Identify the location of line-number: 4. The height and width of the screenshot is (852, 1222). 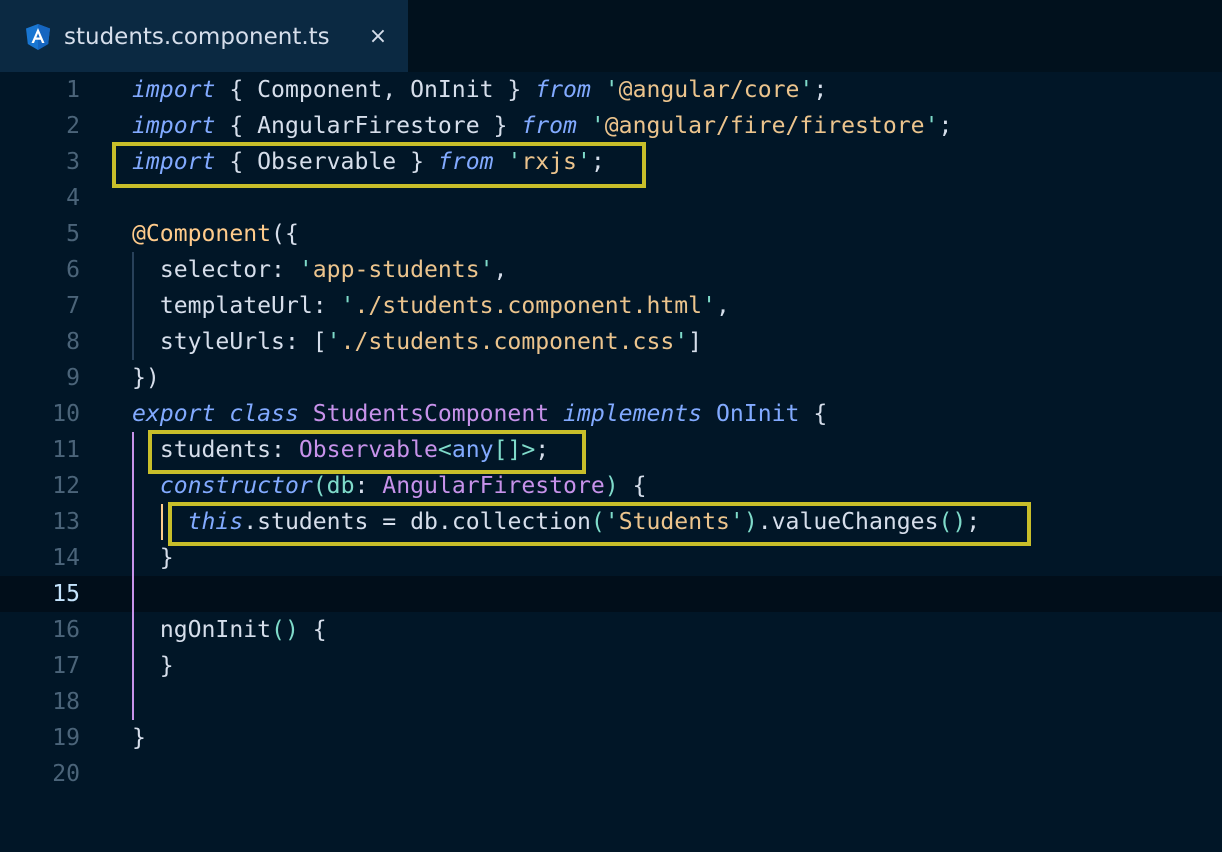
(73, 198).